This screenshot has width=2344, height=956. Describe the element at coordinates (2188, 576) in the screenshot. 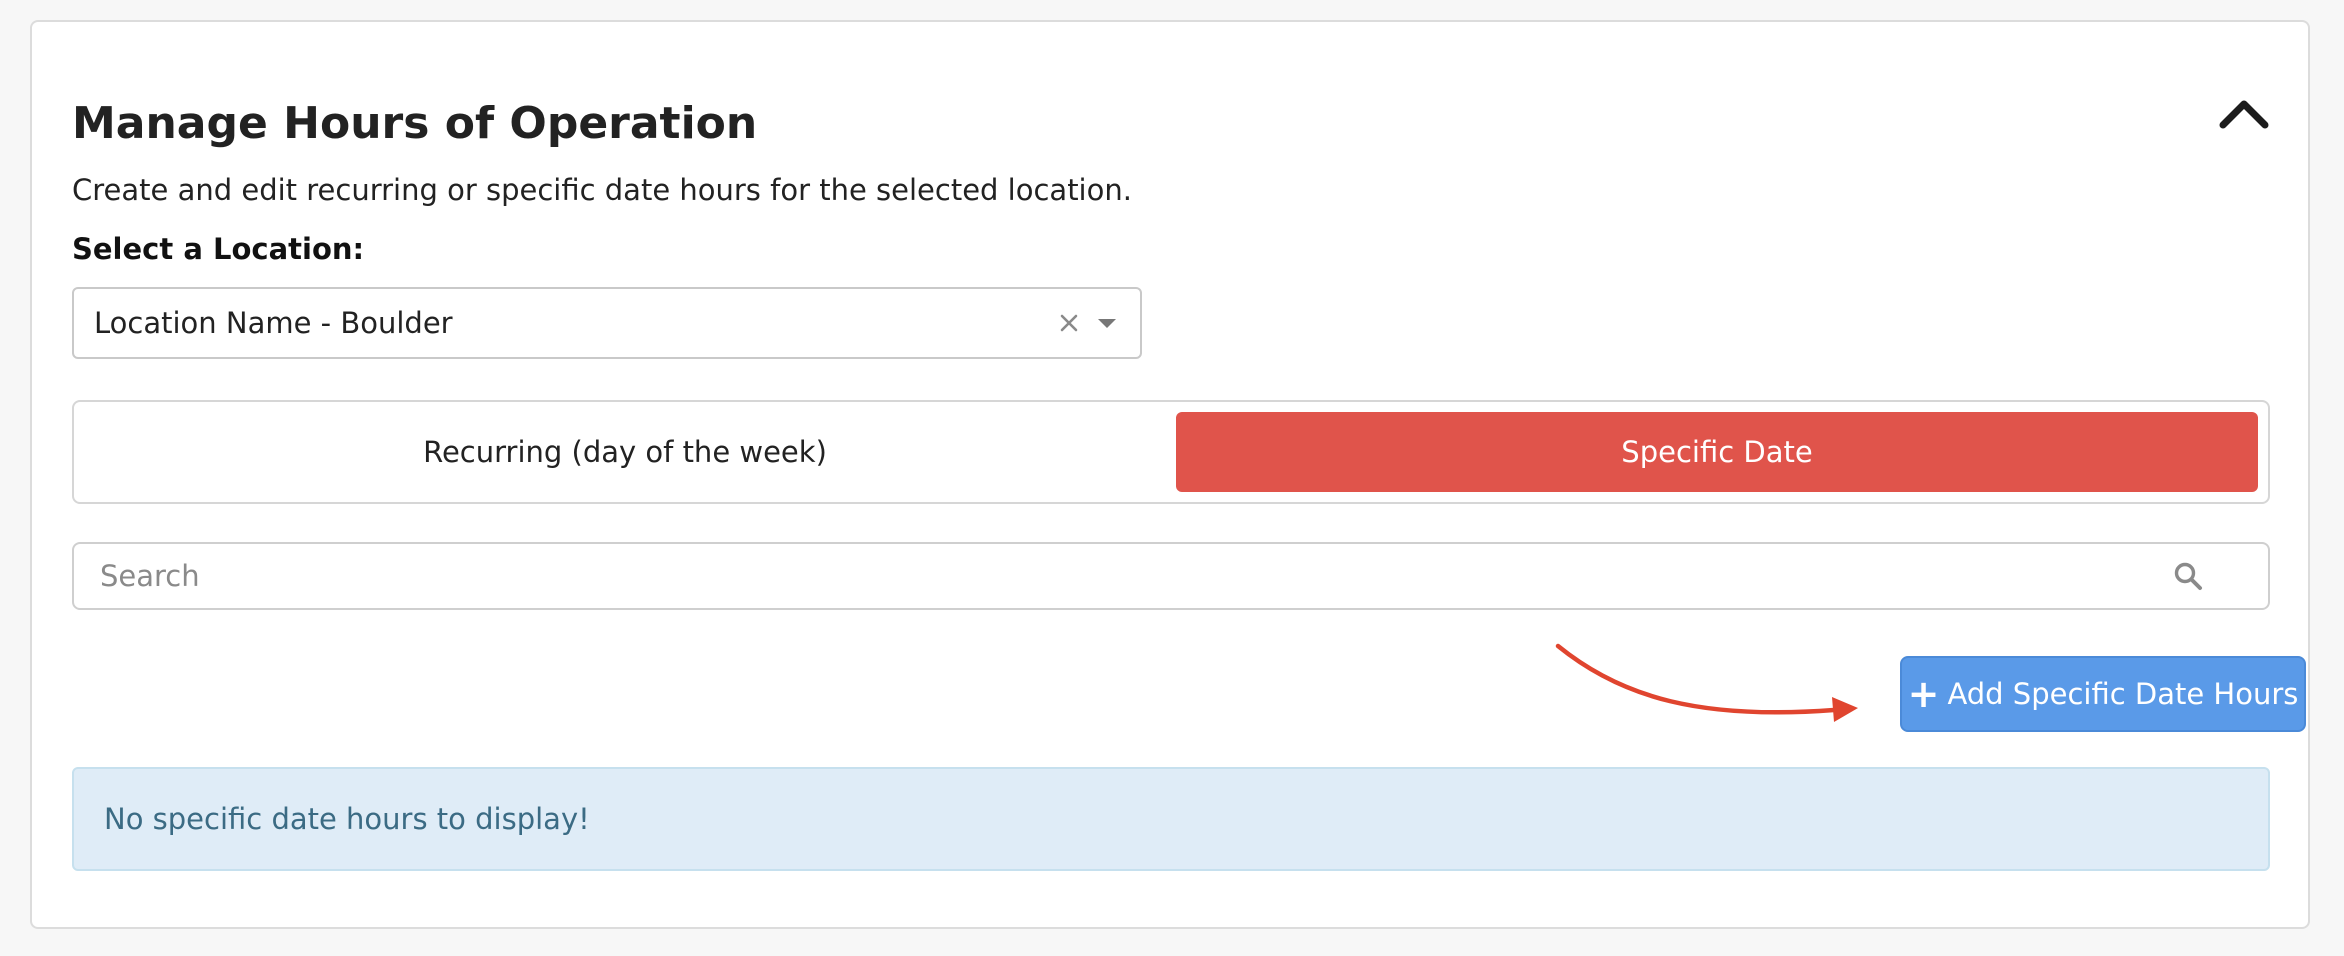

I see `search-icon` at that location.